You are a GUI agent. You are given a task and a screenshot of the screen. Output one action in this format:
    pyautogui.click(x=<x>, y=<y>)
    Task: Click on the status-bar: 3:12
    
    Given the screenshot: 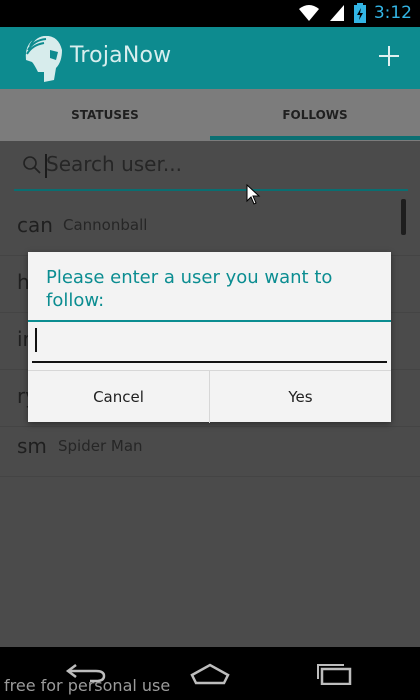 What is the action you would take?
    pyautogui.click(x=210, y=13)
    